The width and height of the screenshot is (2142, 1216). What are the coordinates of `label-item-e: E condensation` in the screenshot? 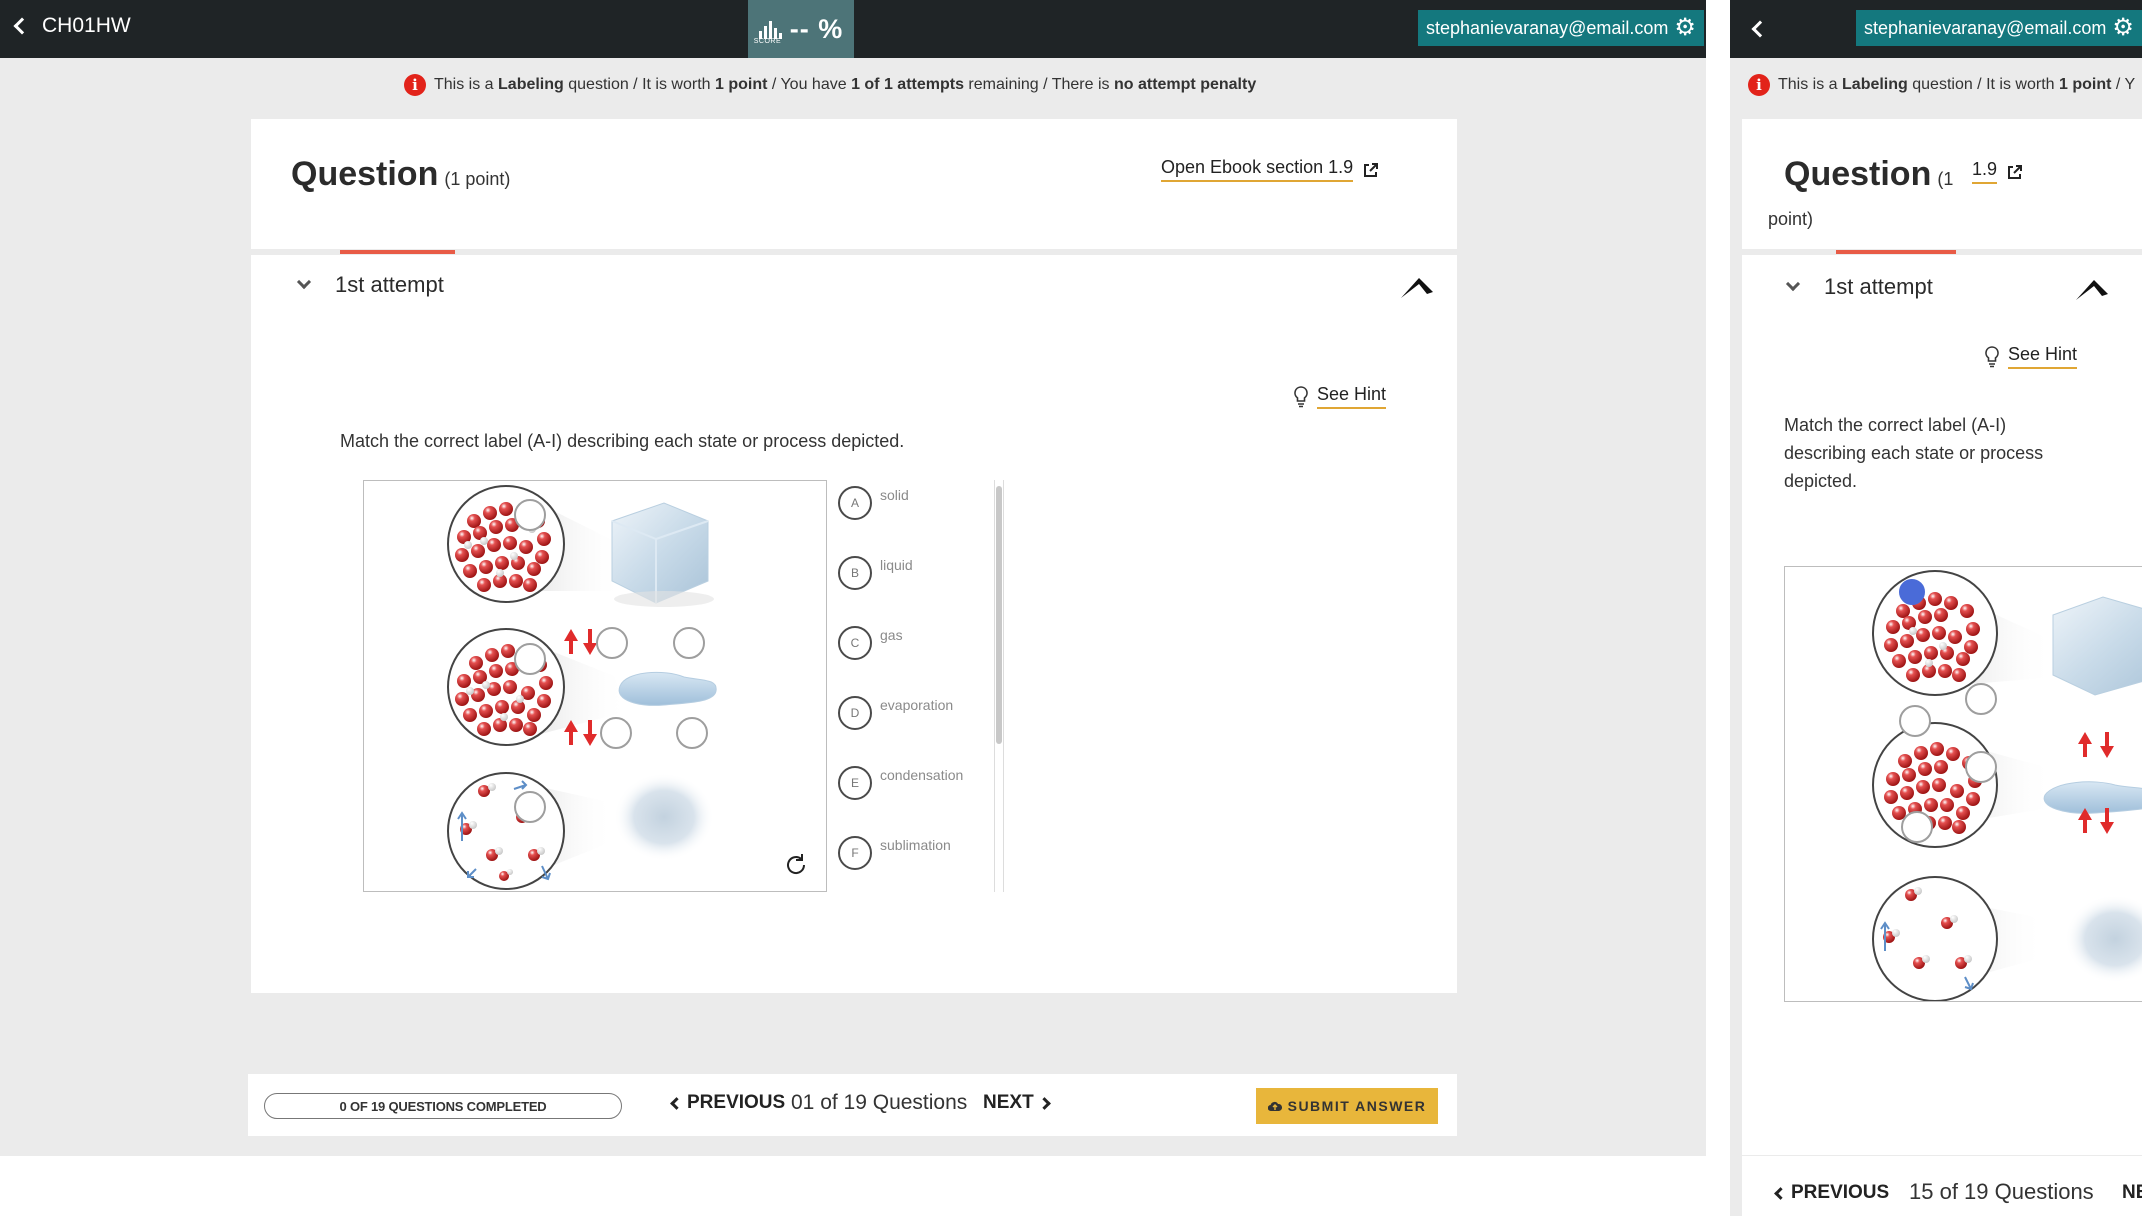 It's located at (900, 783).